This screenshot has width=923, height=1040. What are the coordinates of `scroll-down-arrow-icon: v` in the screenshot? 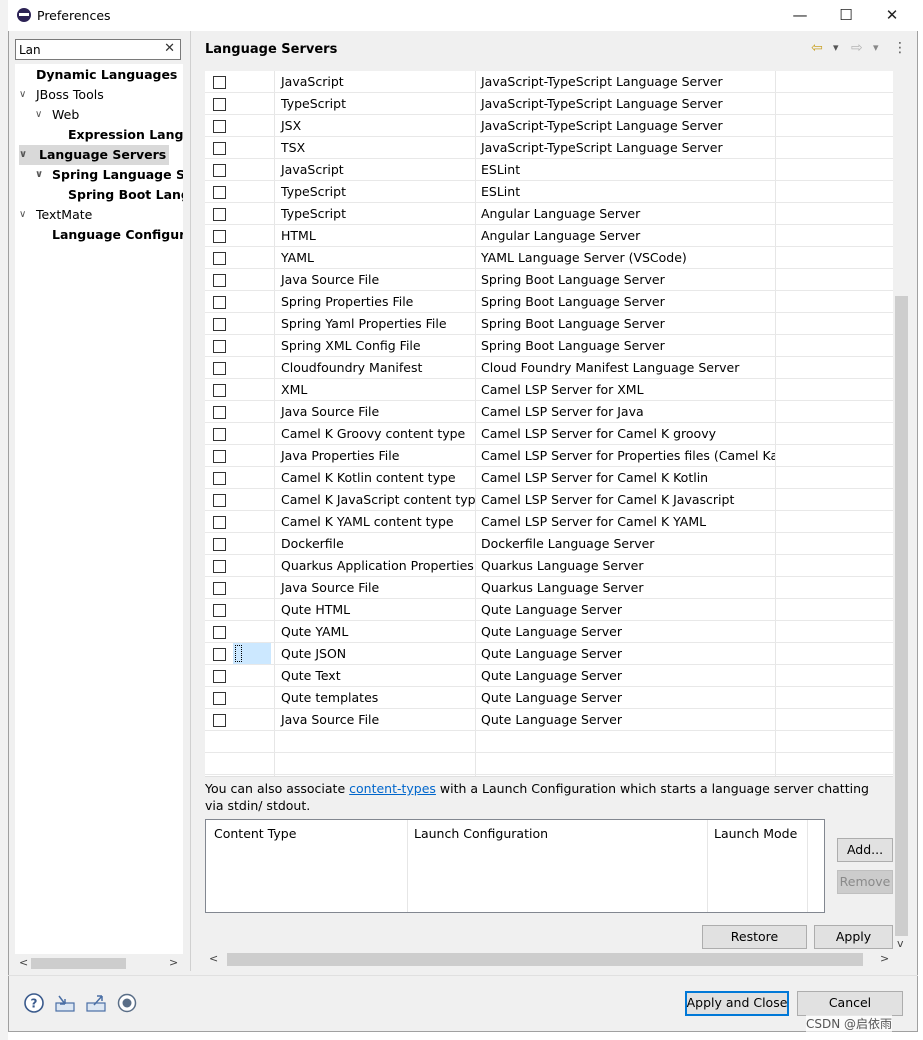 It's located at (900, 943).